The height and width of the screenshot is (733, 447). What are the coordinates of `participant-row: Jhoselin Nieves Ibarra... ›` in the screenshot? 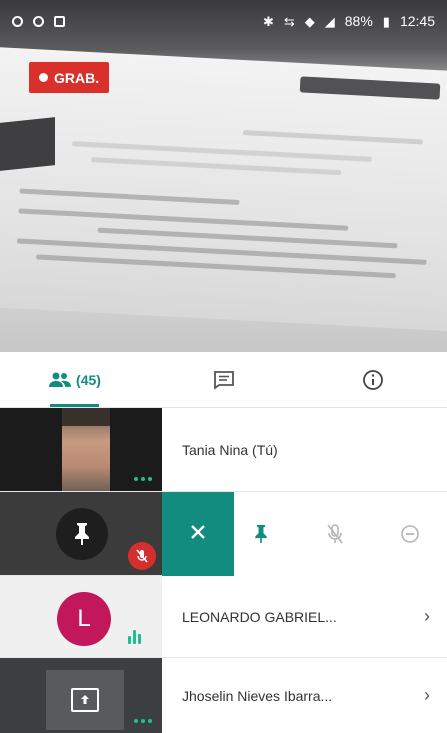 It's located at (223, 695).